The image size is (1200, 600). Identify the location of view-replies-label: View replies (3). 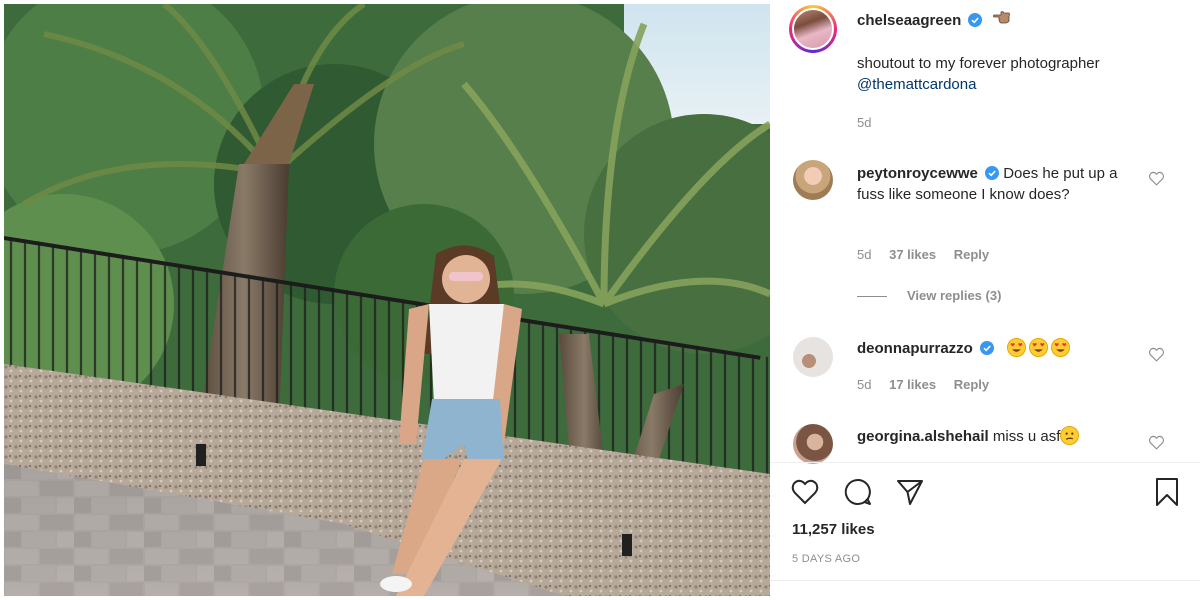
(954, 295).